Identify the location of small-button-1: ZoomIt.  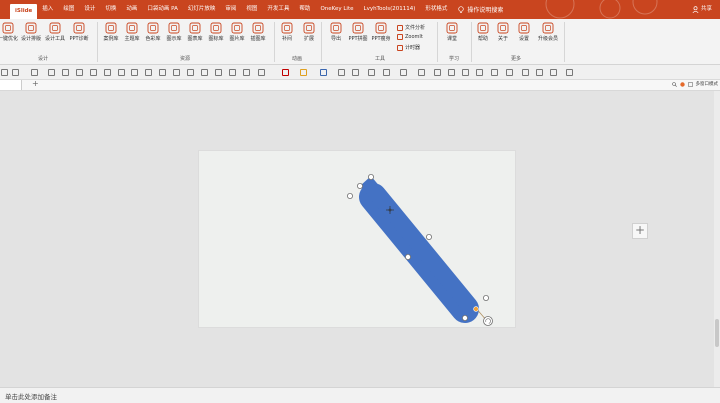
(410, 37).